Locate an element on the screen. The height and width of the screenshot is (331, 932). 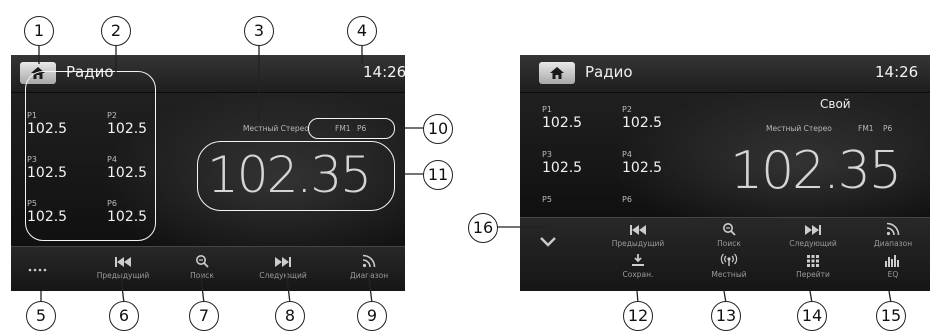
callout-marker: 8 is located at coordinates (290, 316).